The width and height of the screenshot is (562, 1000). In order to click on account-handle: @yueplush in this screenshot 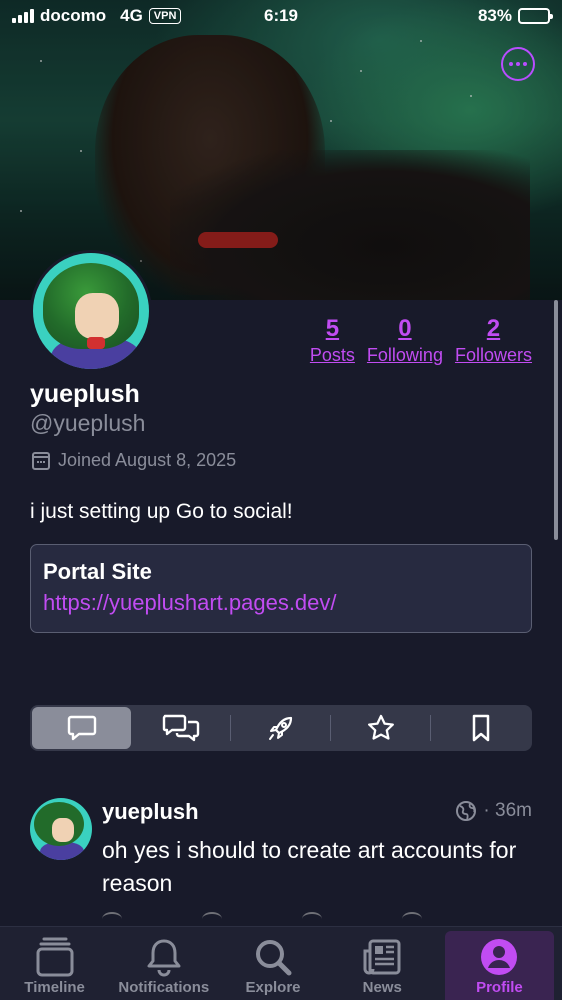, I will do `click(88, 423)`.